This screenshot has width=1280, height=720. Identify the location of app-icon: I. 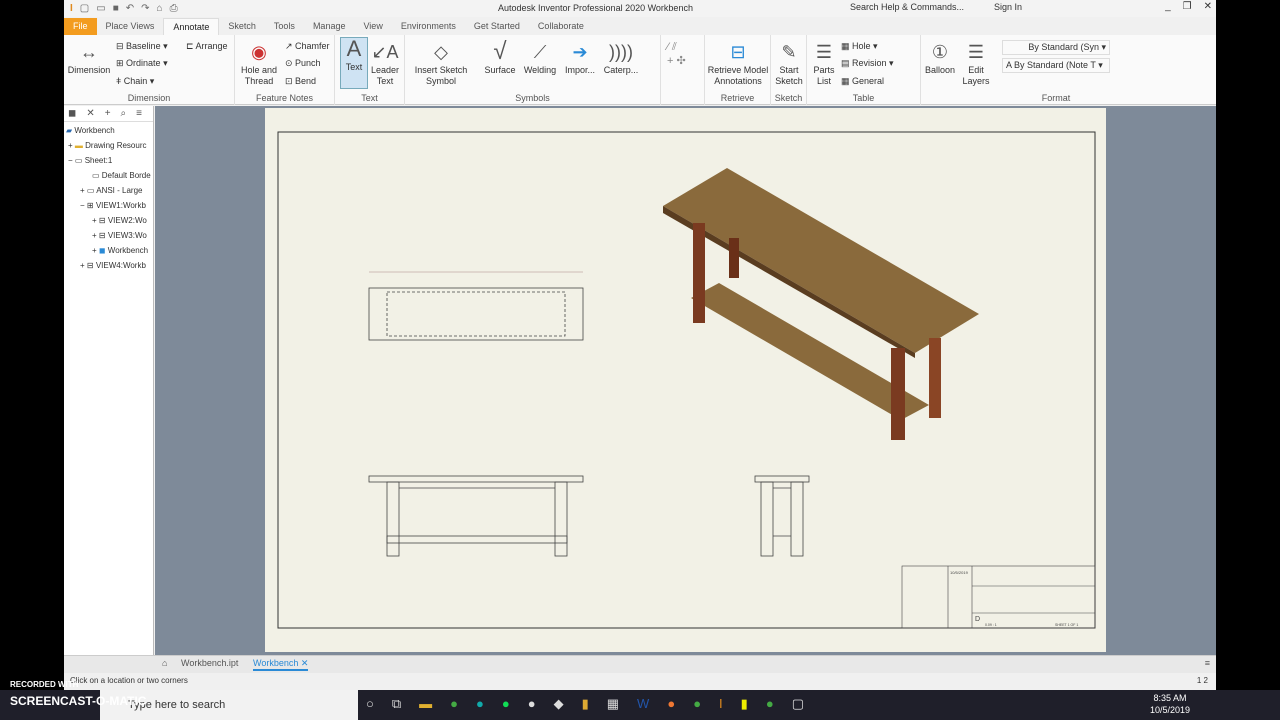
(71, 8).